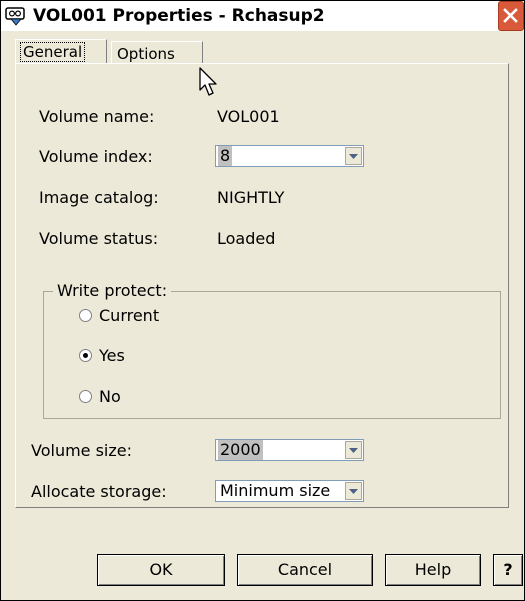 The width and height of the screenshot is (525, 601). I want to click on help-button: Help, so click(433, 570).